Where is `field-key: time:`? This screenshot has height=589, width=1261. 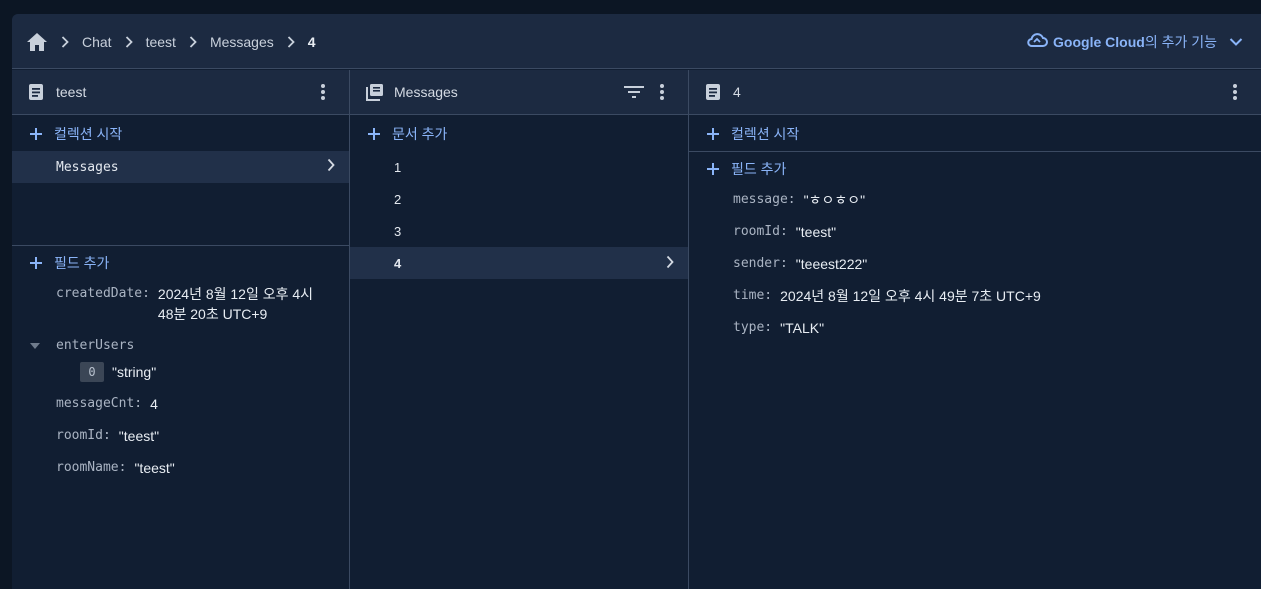 field-key: time: is located at coordinates (753, 295).